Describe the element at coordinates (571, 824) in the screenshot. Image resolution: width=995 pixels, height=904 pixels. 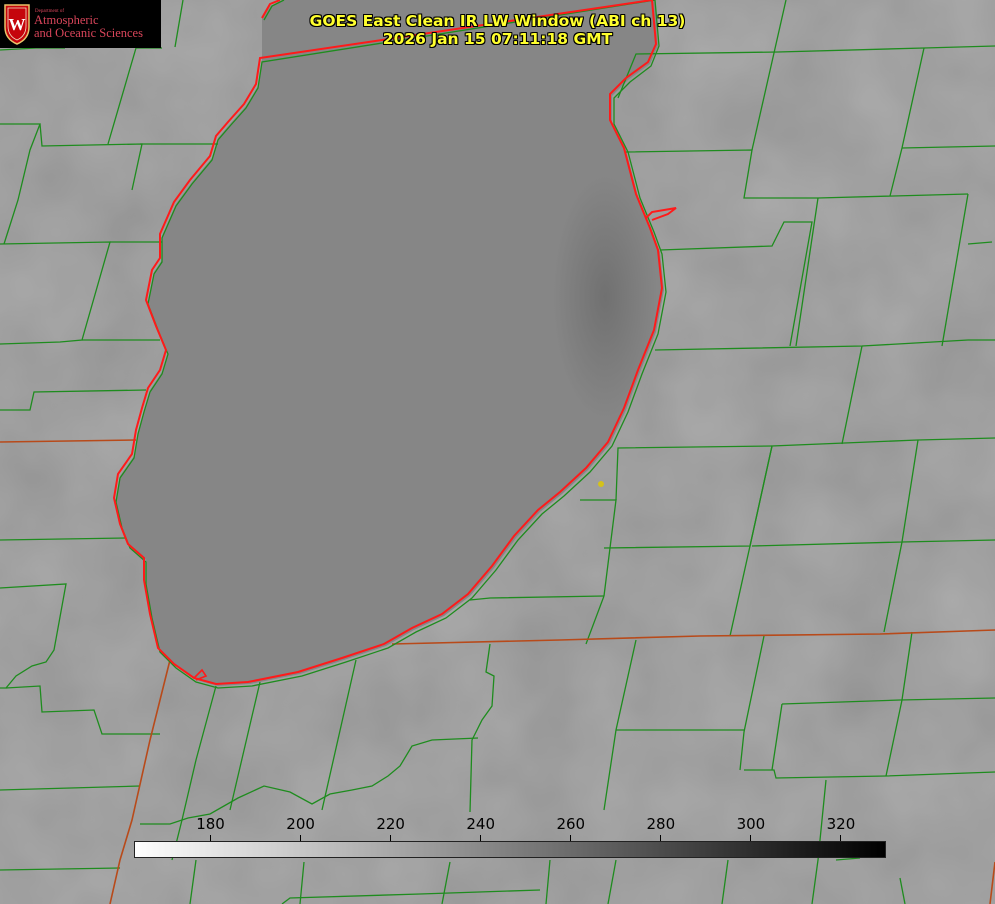
I see `colorbar-tick-label: 260` at that location.